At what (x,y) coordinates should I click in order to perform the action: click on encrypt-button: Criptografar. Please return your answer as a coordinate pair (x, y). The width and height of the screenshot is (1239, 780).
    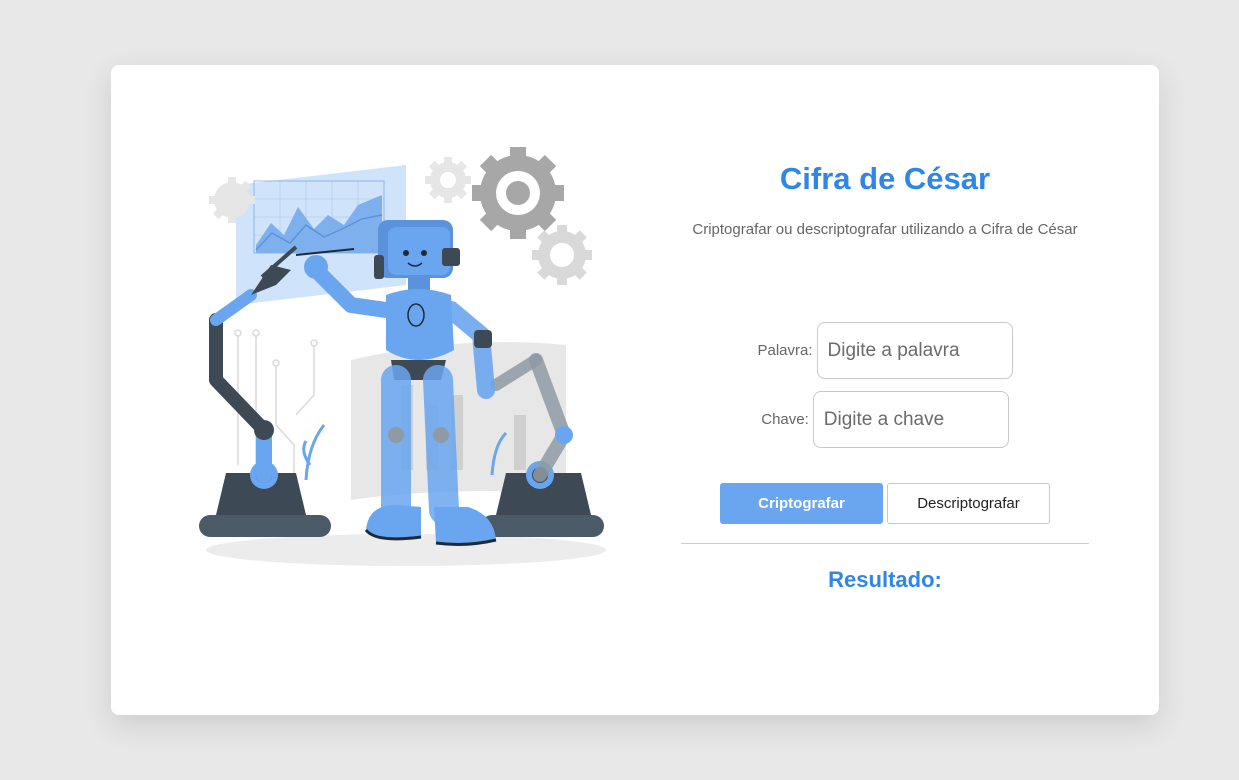
    Looking at the image, I should click on (801, 503).